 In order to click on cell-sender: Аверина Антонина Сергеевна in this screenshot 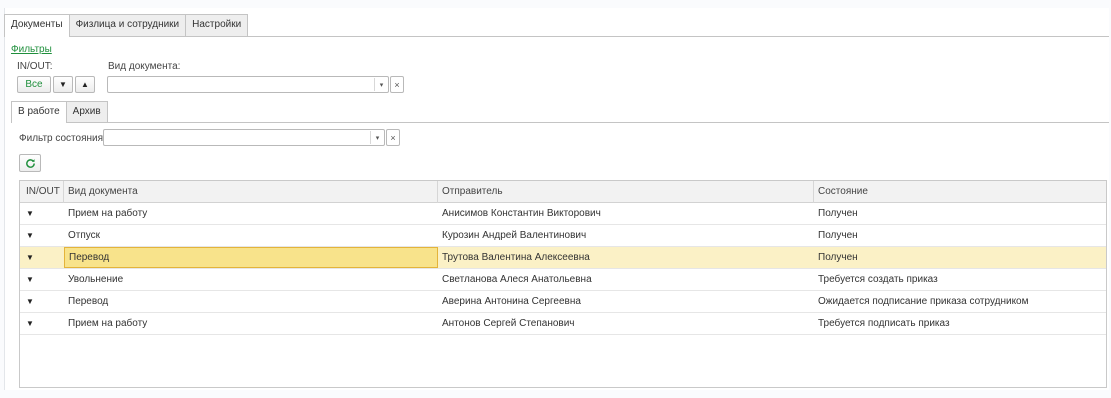, I will do `click(511, 301)`.